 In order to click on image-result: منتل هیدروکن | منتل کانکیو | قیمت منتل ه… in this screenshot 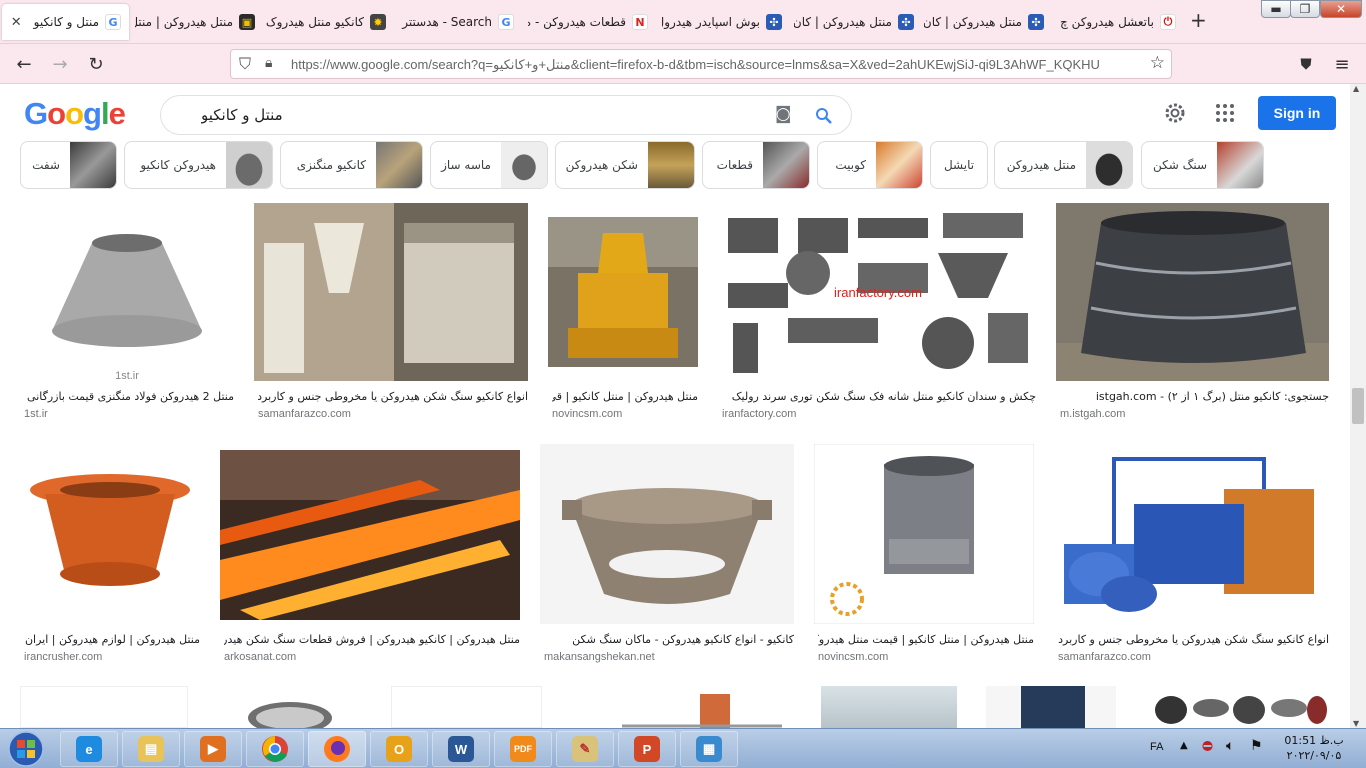, I will do `click(924, 556)`.